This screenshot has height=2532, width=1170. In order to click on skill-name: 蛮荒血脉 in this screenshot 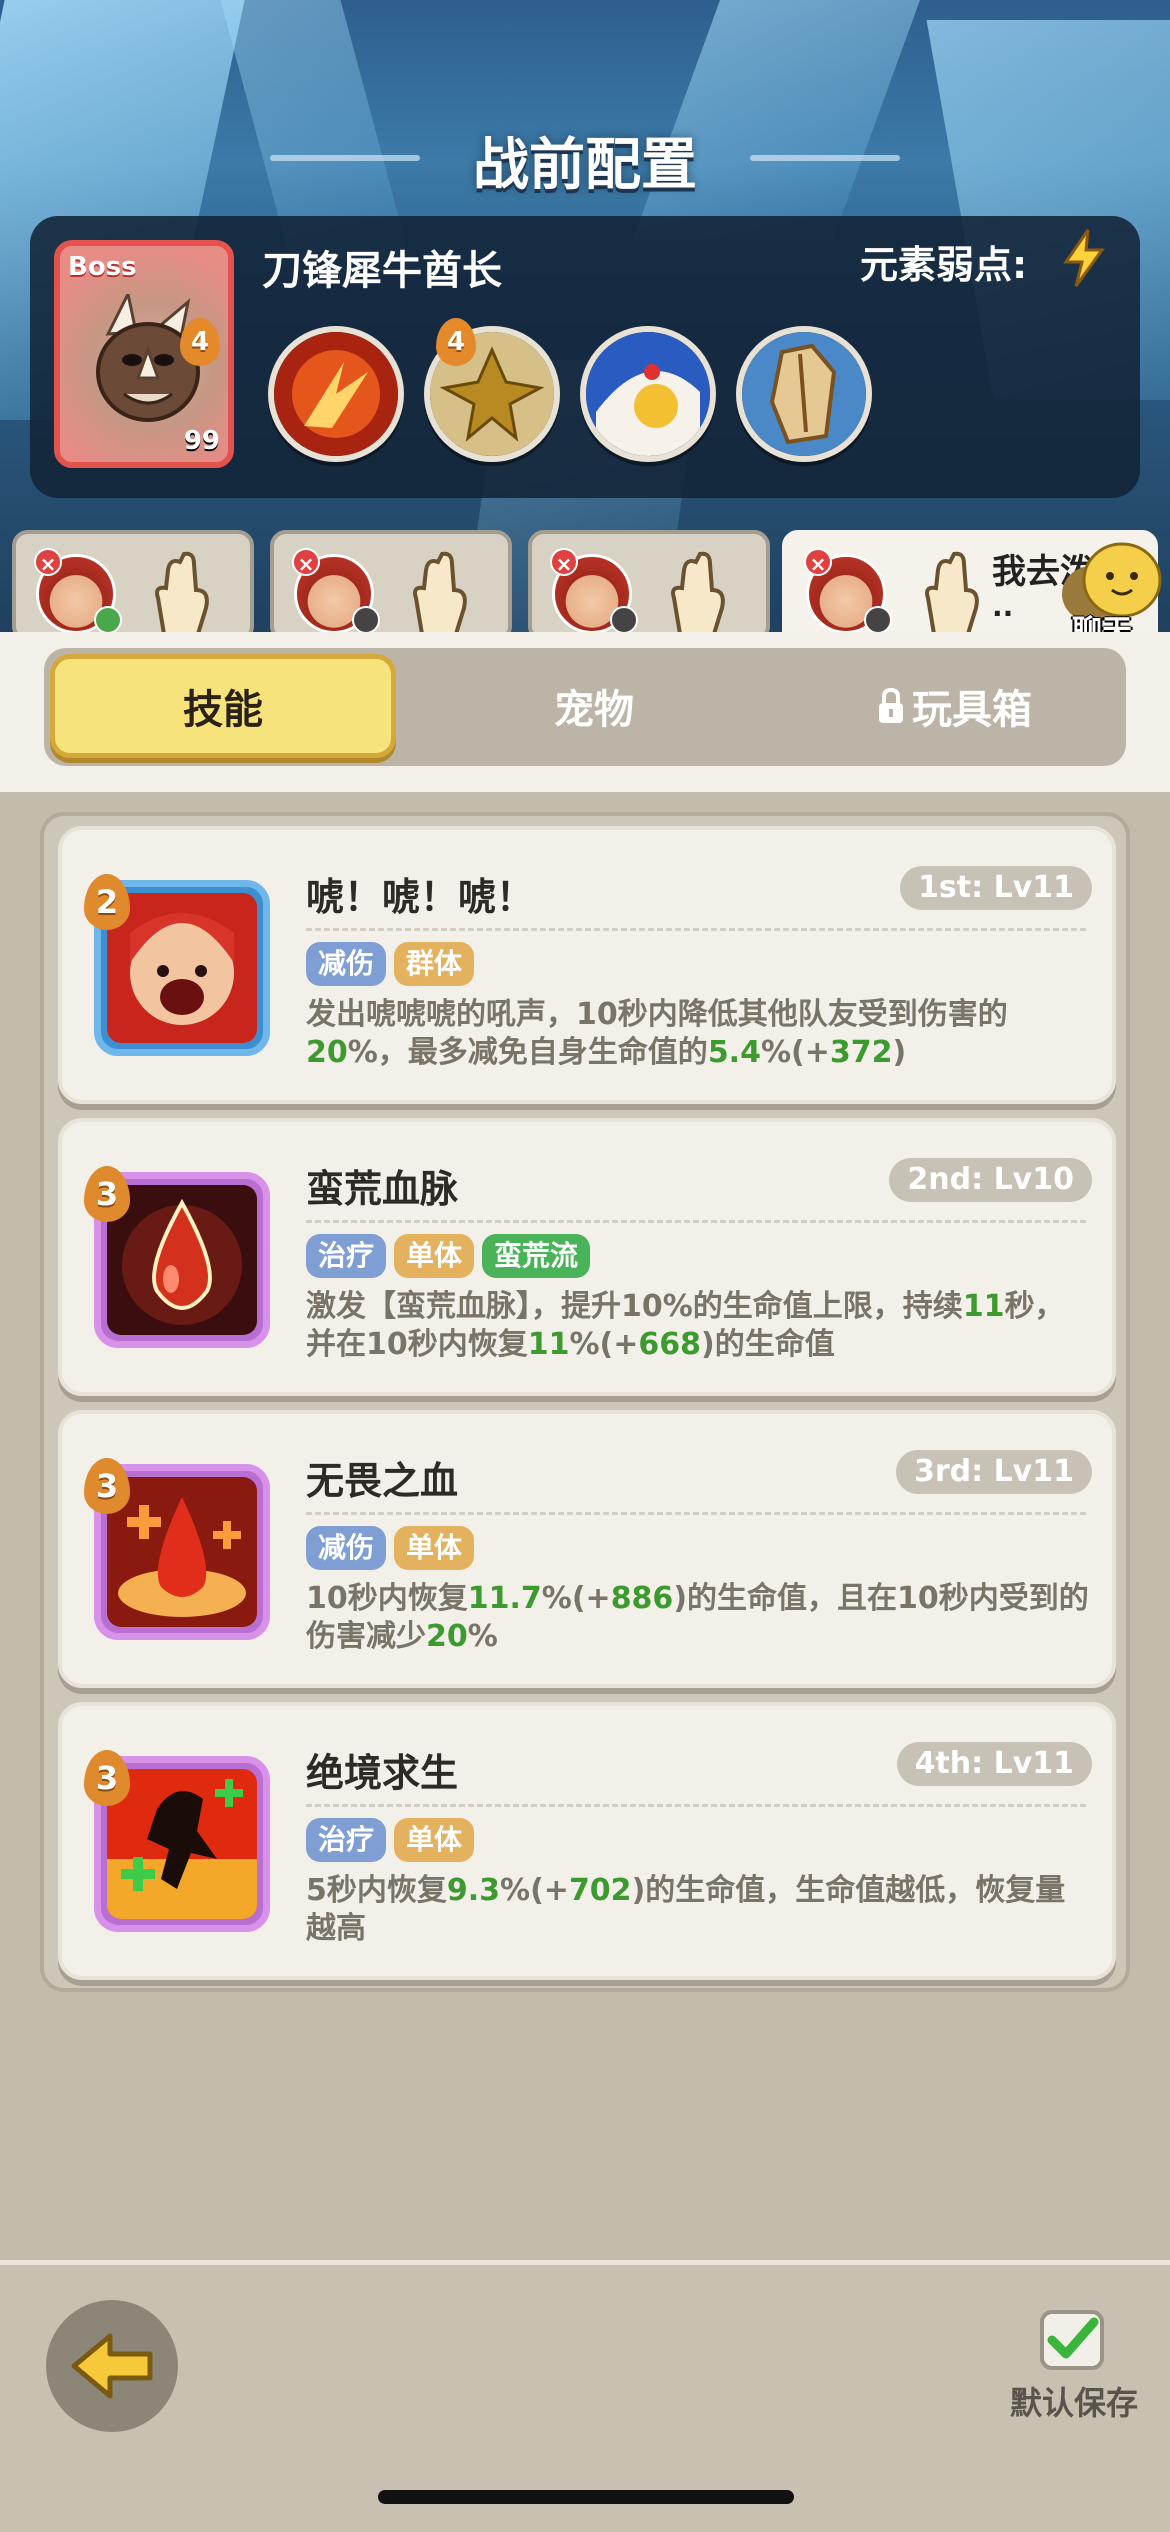, I will do `click(382, 1189)`.